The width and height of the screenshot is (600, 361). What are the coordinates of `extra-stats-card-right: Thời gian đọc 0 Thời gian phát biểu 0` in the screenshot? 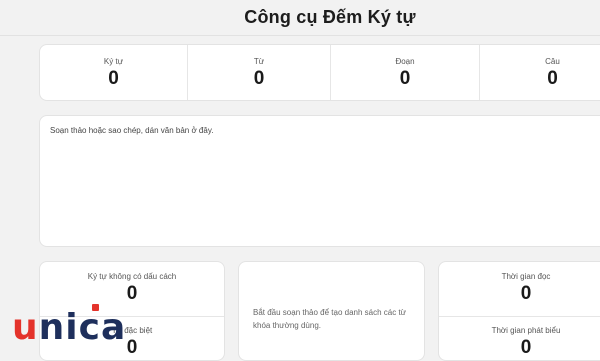 It's located at (519, 311).